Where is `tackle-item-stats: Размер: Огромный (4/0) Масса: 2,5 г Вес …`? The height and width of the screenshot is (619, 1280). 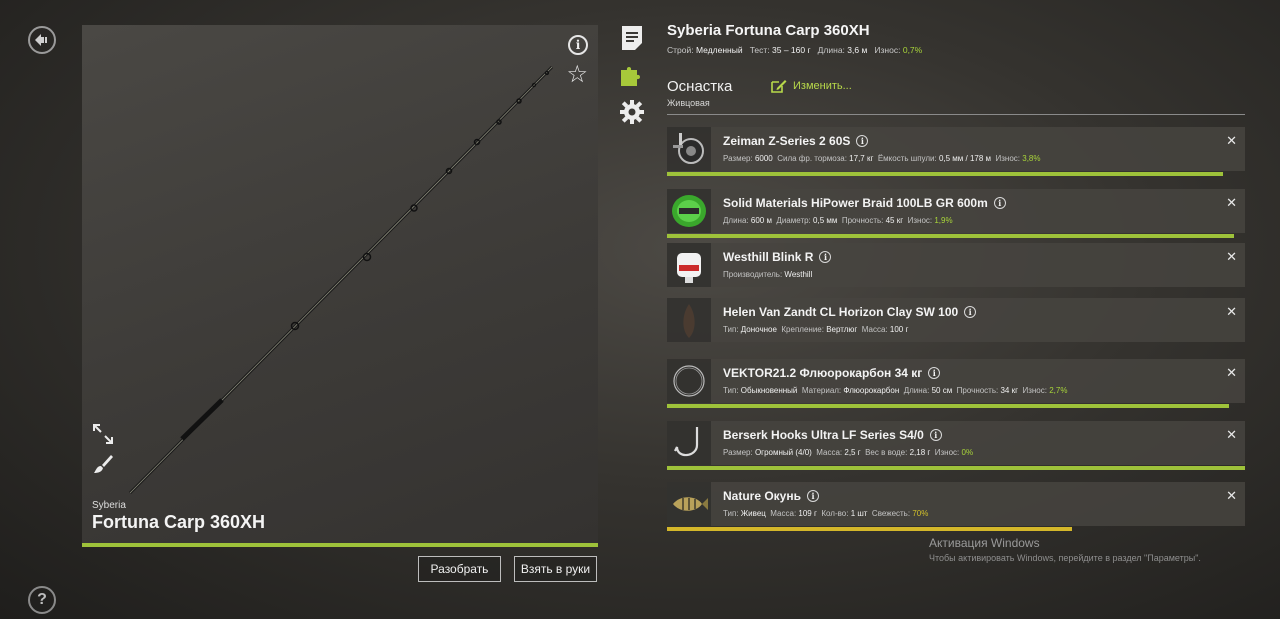
tackle-item-stats: Размер: Огромный (4/0) Масса: 2,5 г Вес … is located at coordinates (848, 452).